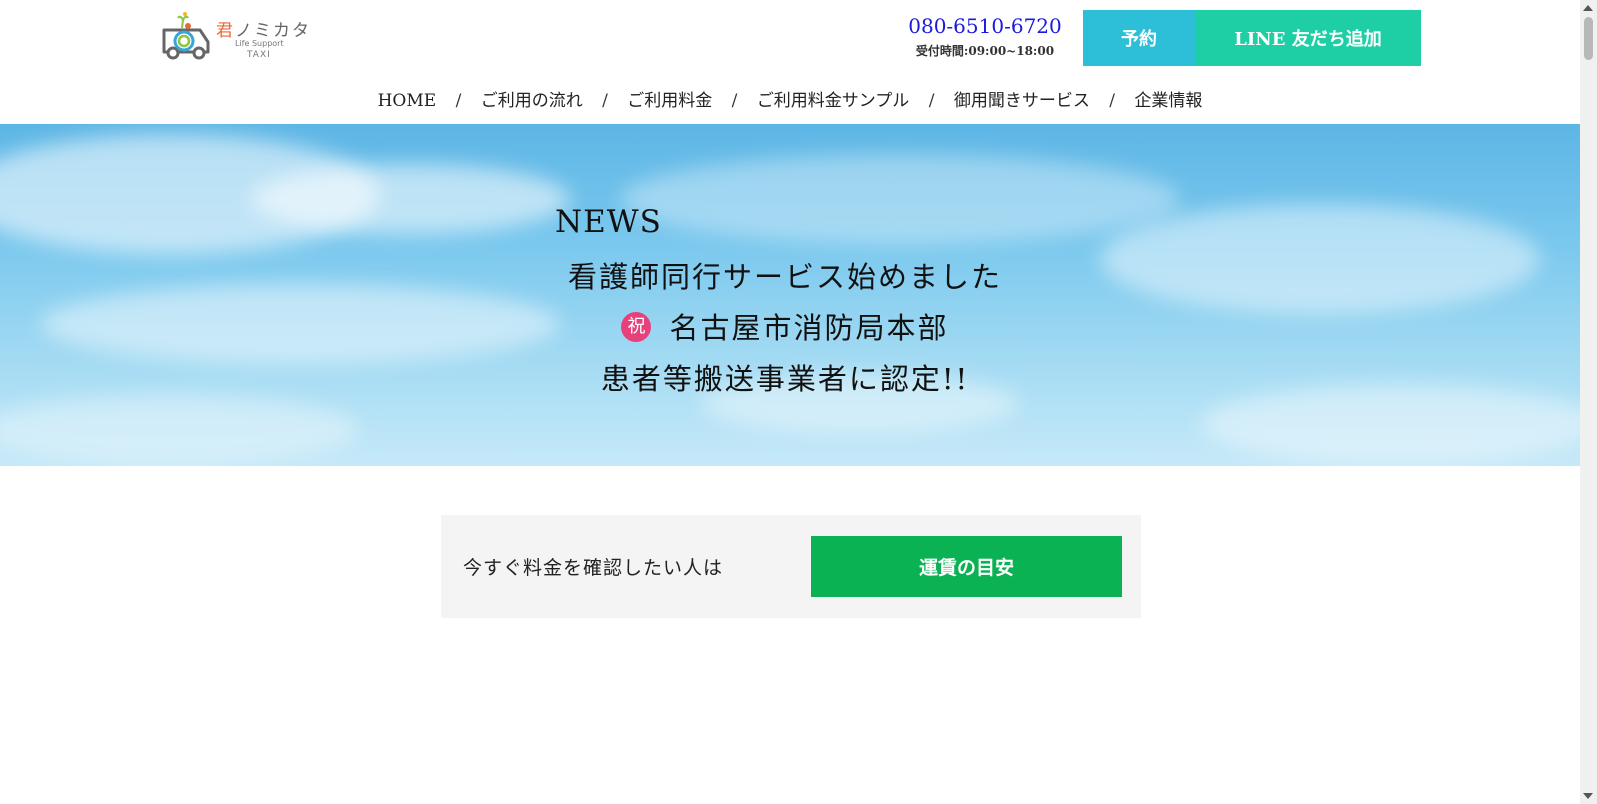  I want to click on scroll-down-arrow-icon, so click(1588, 796).